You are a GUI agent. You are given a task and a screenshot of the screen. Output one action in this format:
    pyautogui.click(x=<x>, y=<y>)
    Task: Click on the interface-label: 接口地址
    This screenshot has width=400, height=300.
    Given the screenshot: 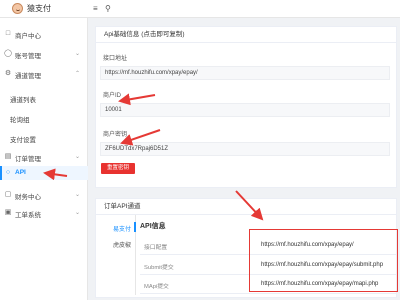 What is the action you would take?
    pyautogui.click(x=115, y=59)
    